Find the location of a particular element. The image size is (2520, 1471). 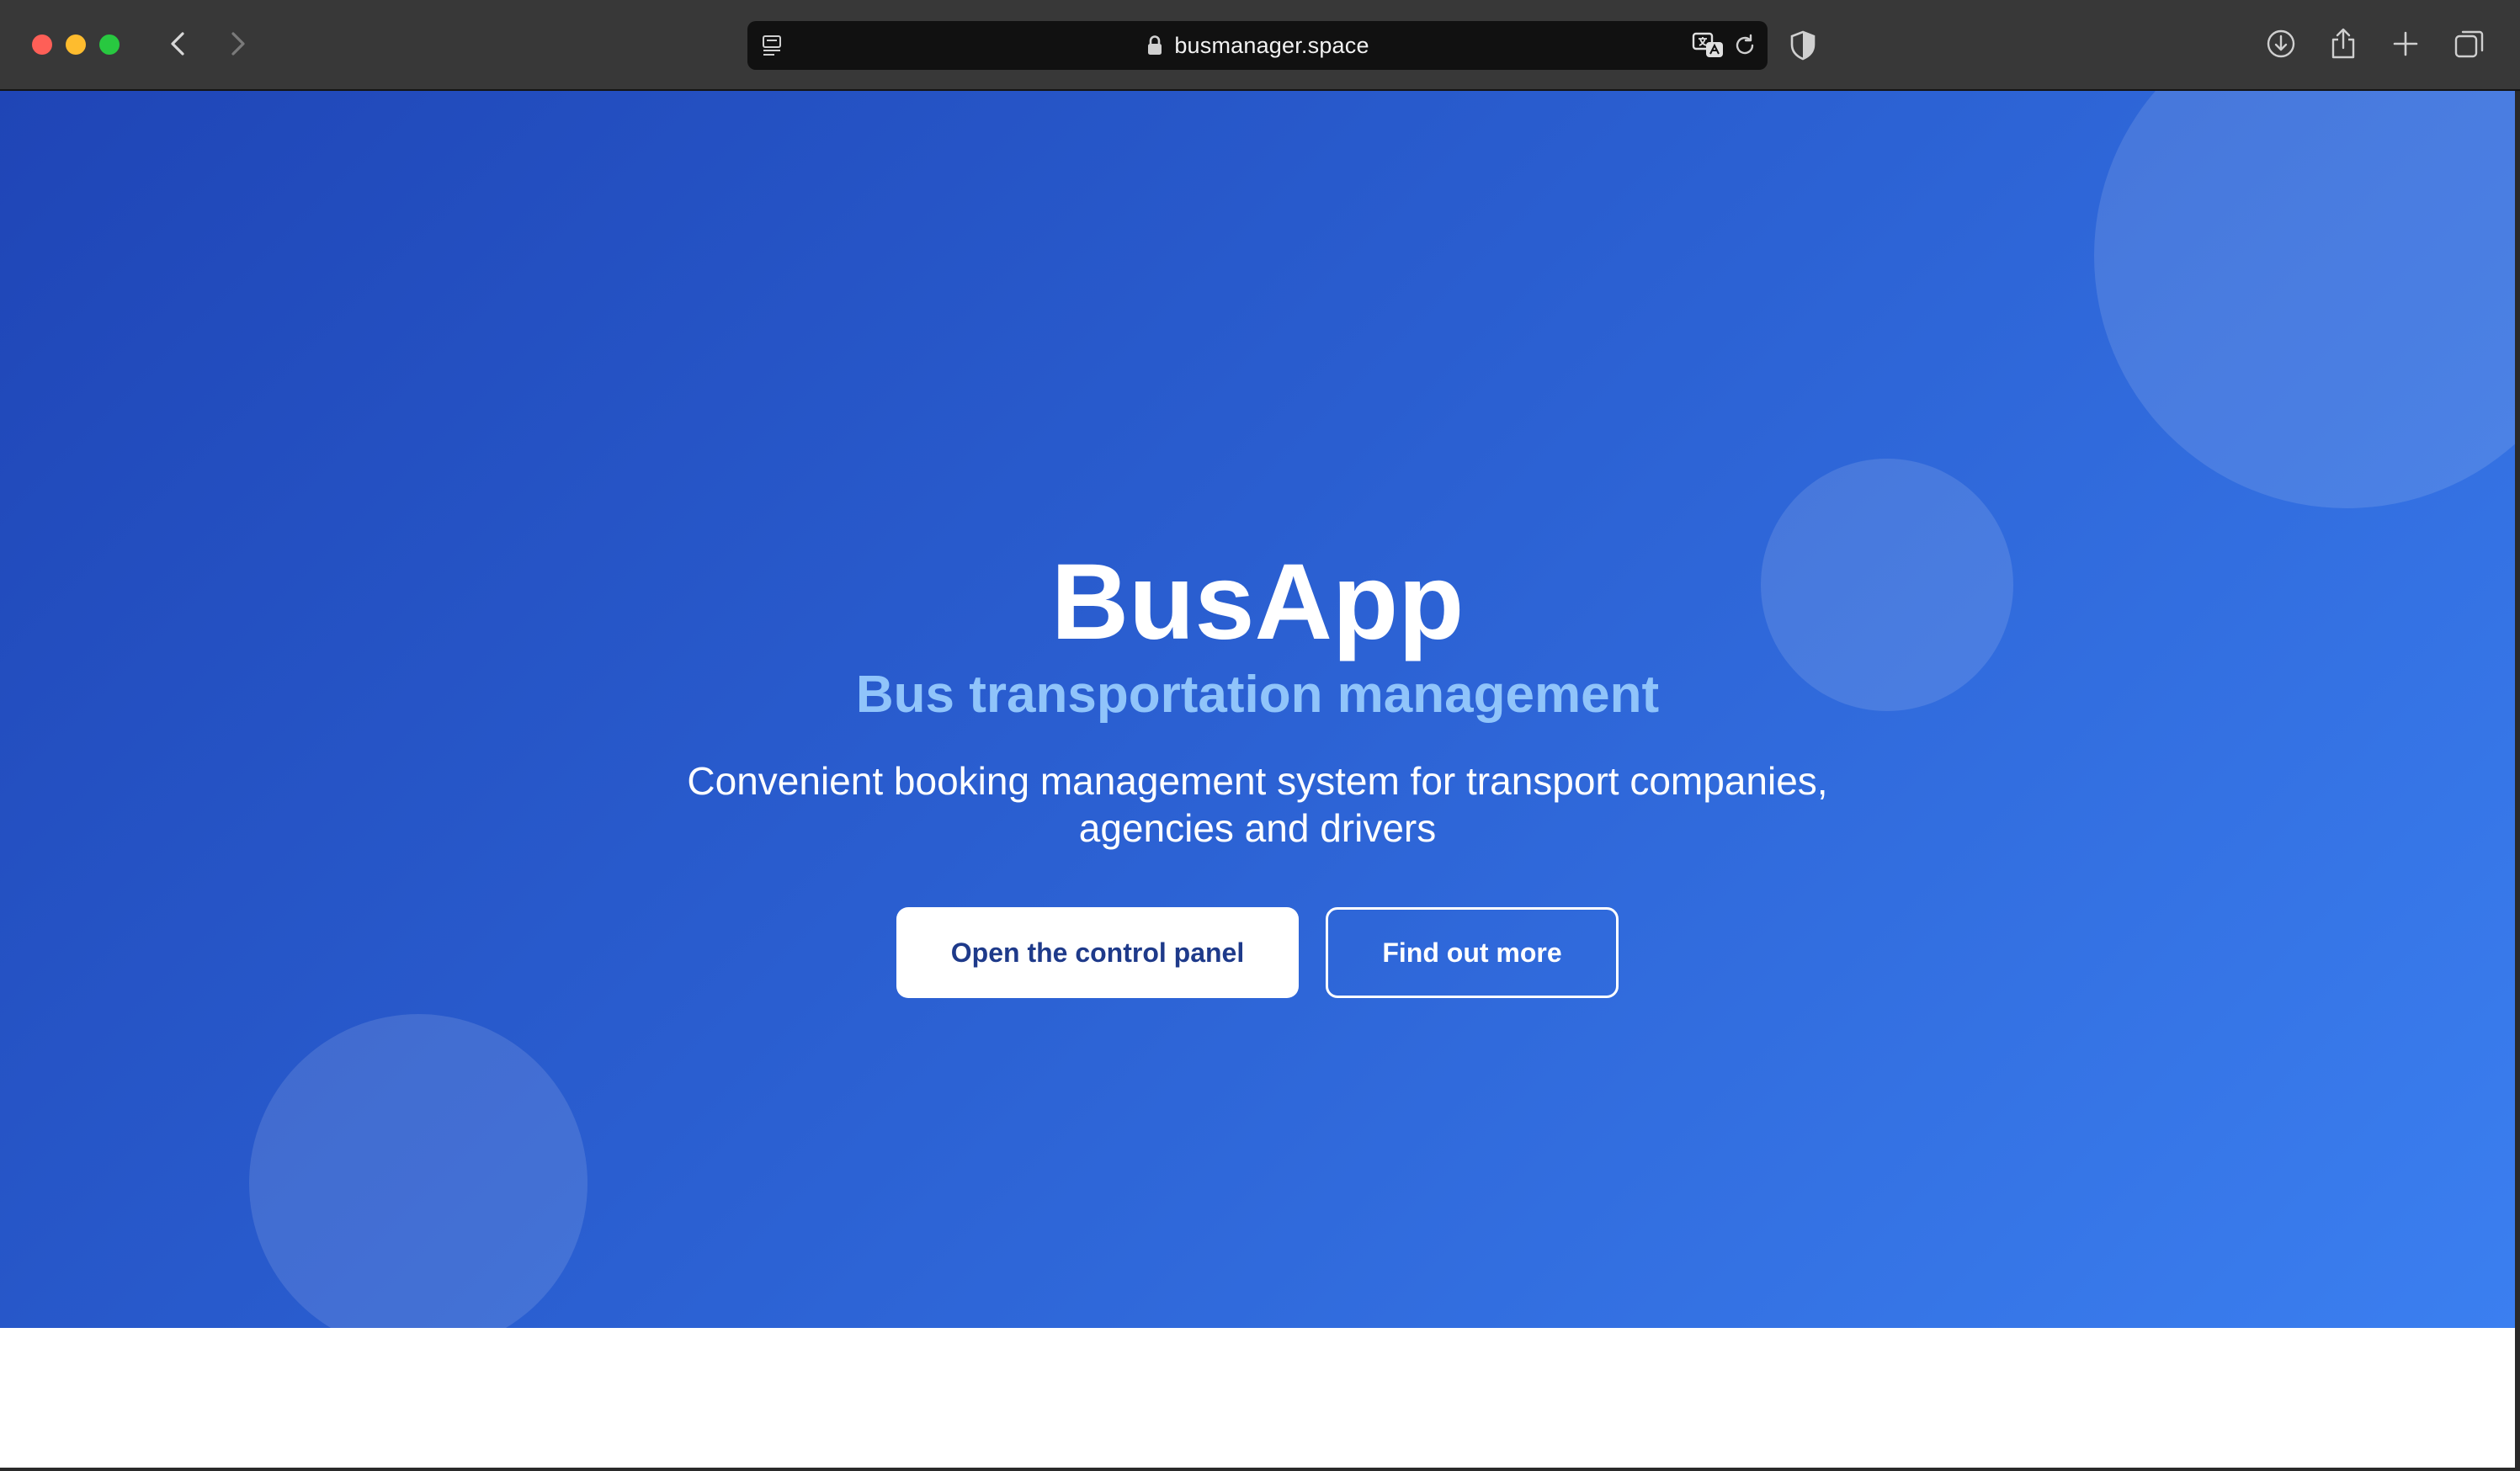

plus-icon is located at coordinates (2405, 43).